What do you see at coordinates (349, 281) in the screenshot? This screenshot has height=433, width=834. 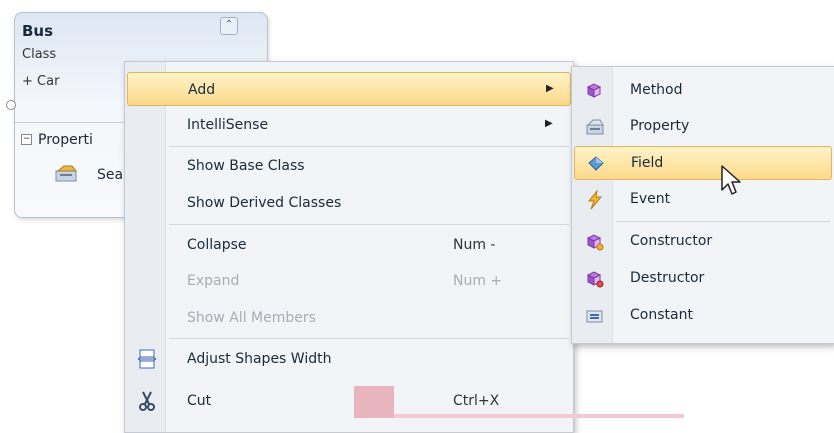 I see `menu-item-expand: Expand Num +` at bounding box center [349, 281].